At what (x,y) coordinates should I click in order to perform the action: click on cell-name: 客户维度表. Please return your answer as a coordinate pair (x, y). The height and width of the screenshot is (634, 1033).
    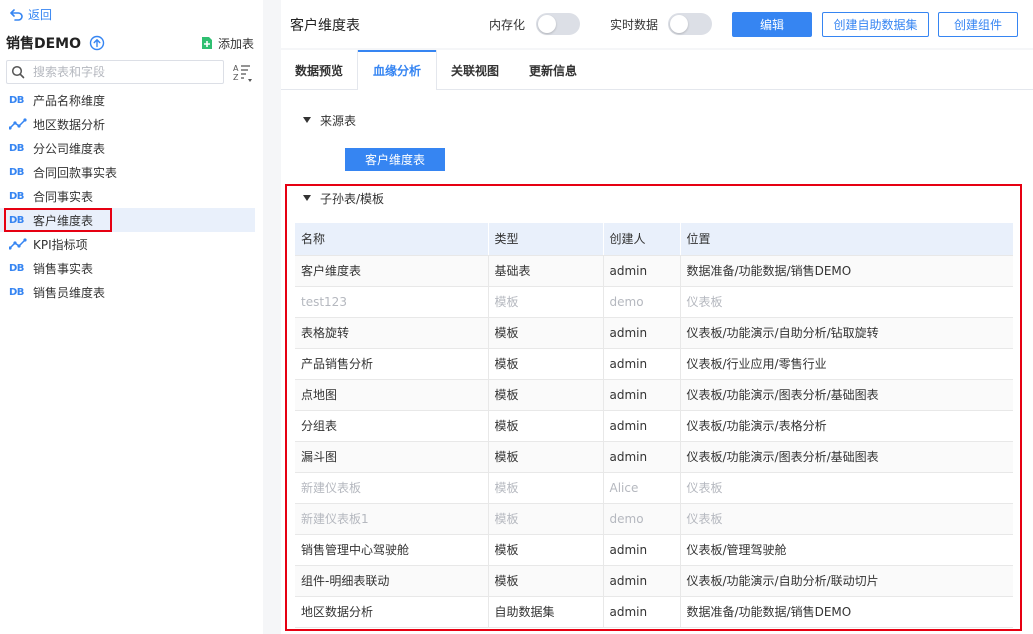
    Looking at the image, I should click on (392, 271).